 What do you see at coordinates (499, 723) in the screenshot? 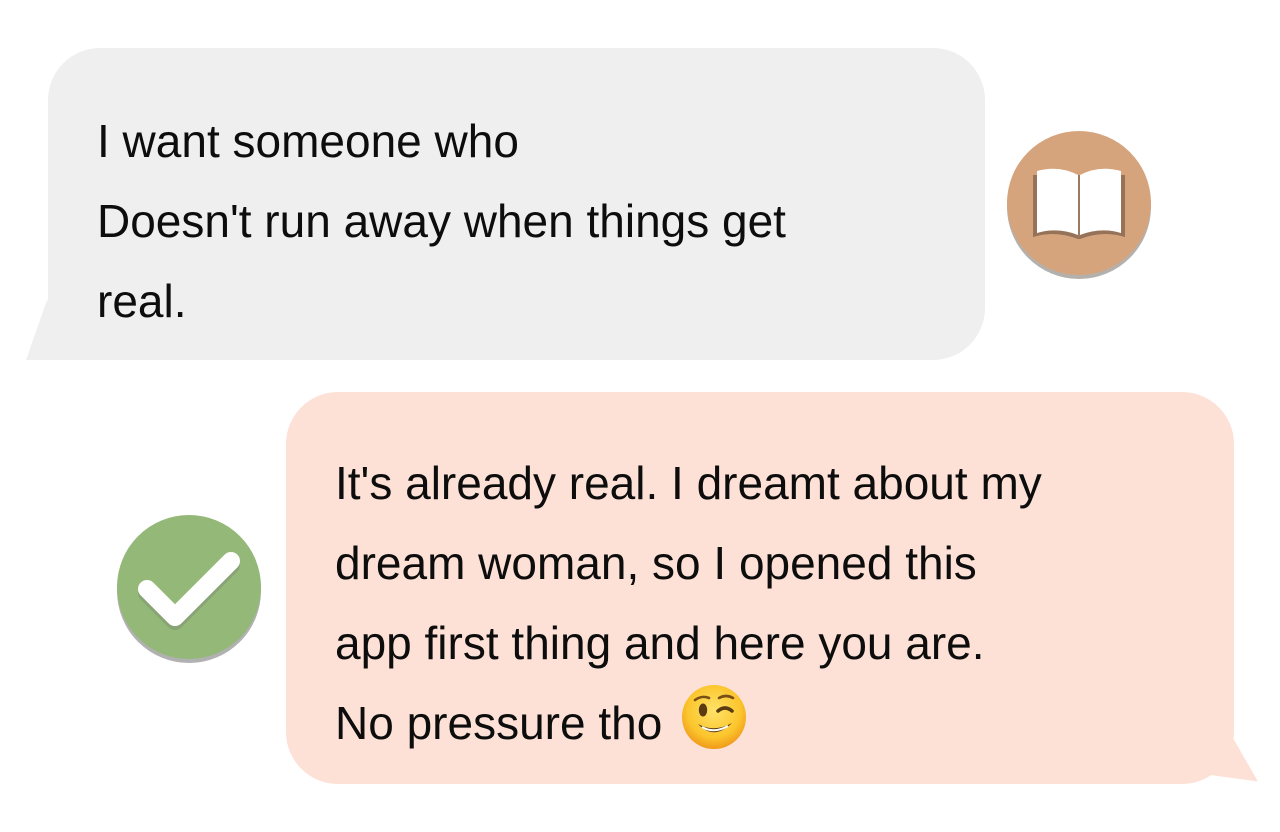
I see `message-line-text: No pressure tho` at bounding box center [499, 723].